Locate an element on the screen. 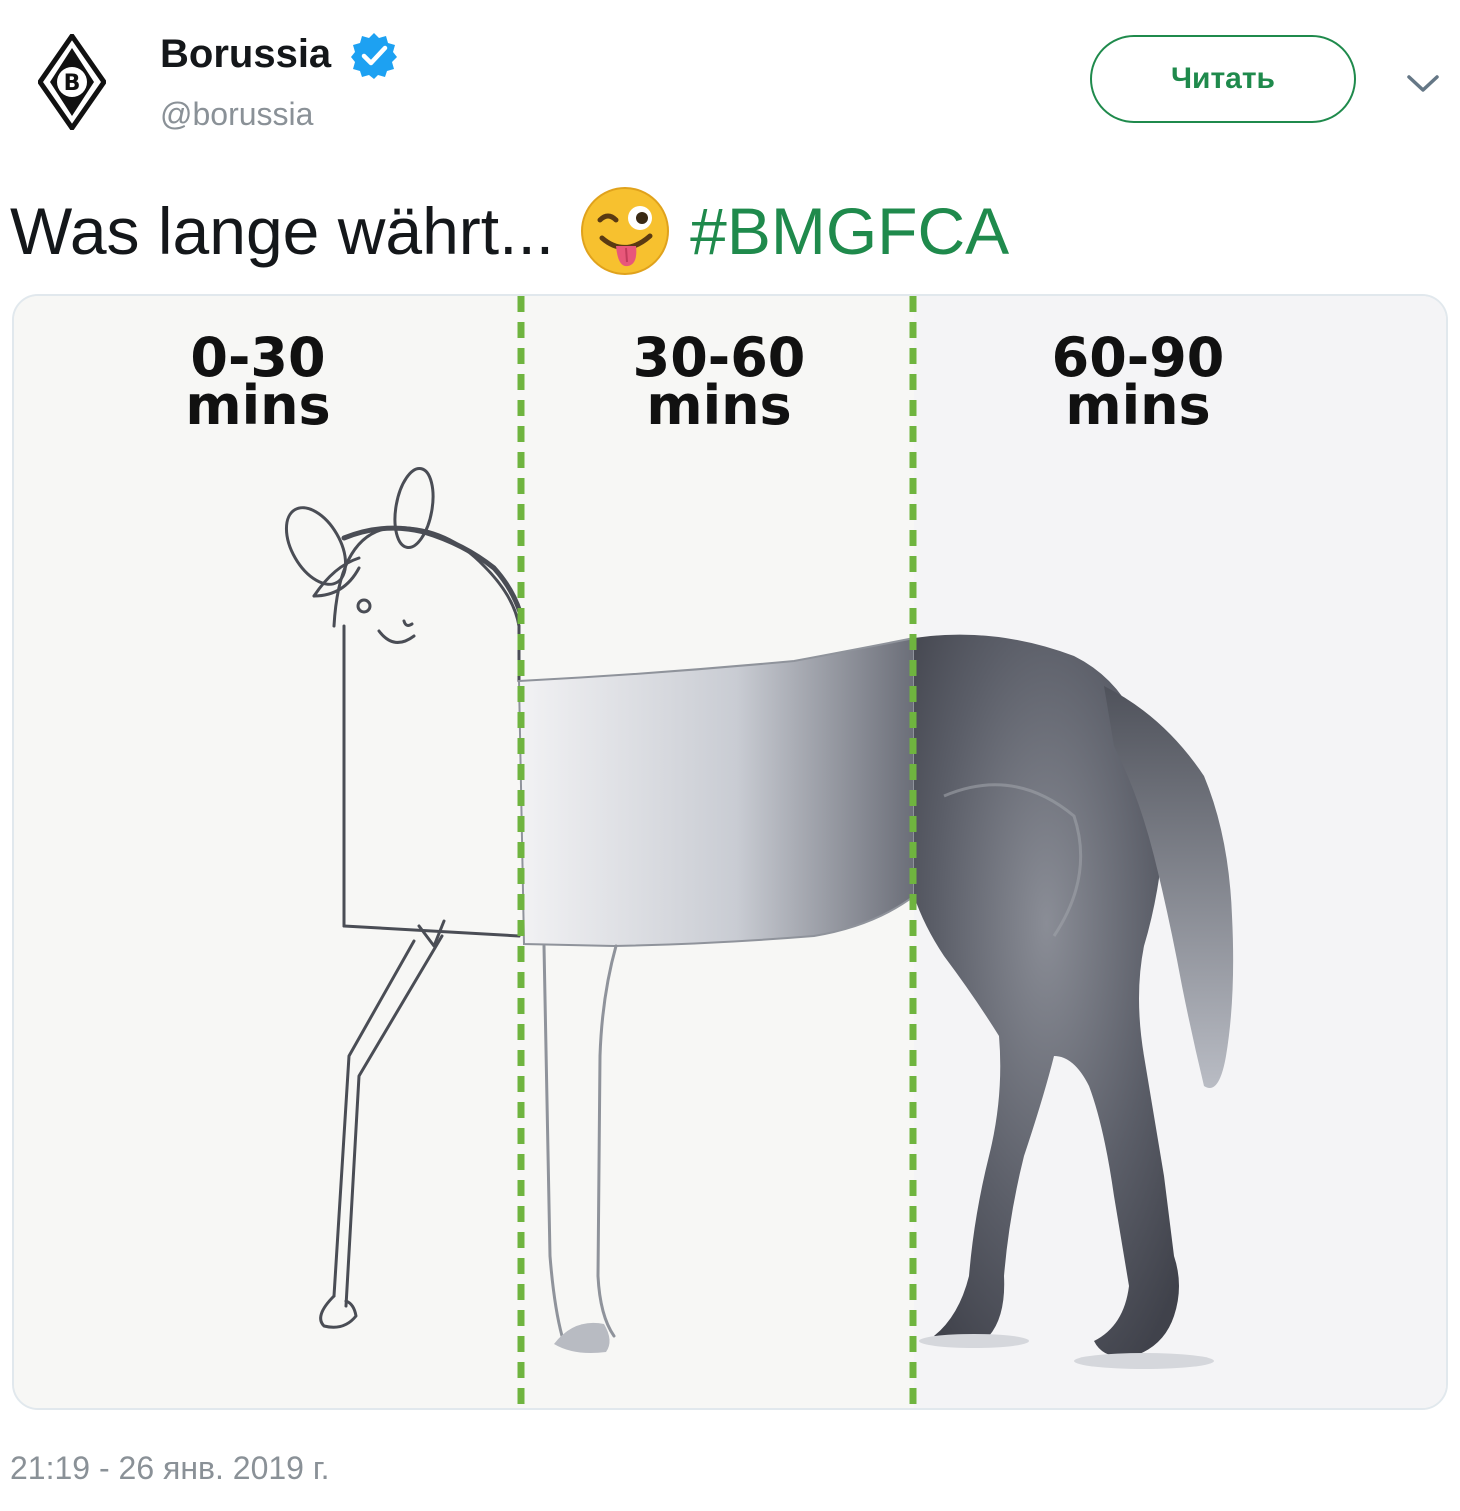  avatar: B is located at coordinates (72, 82).